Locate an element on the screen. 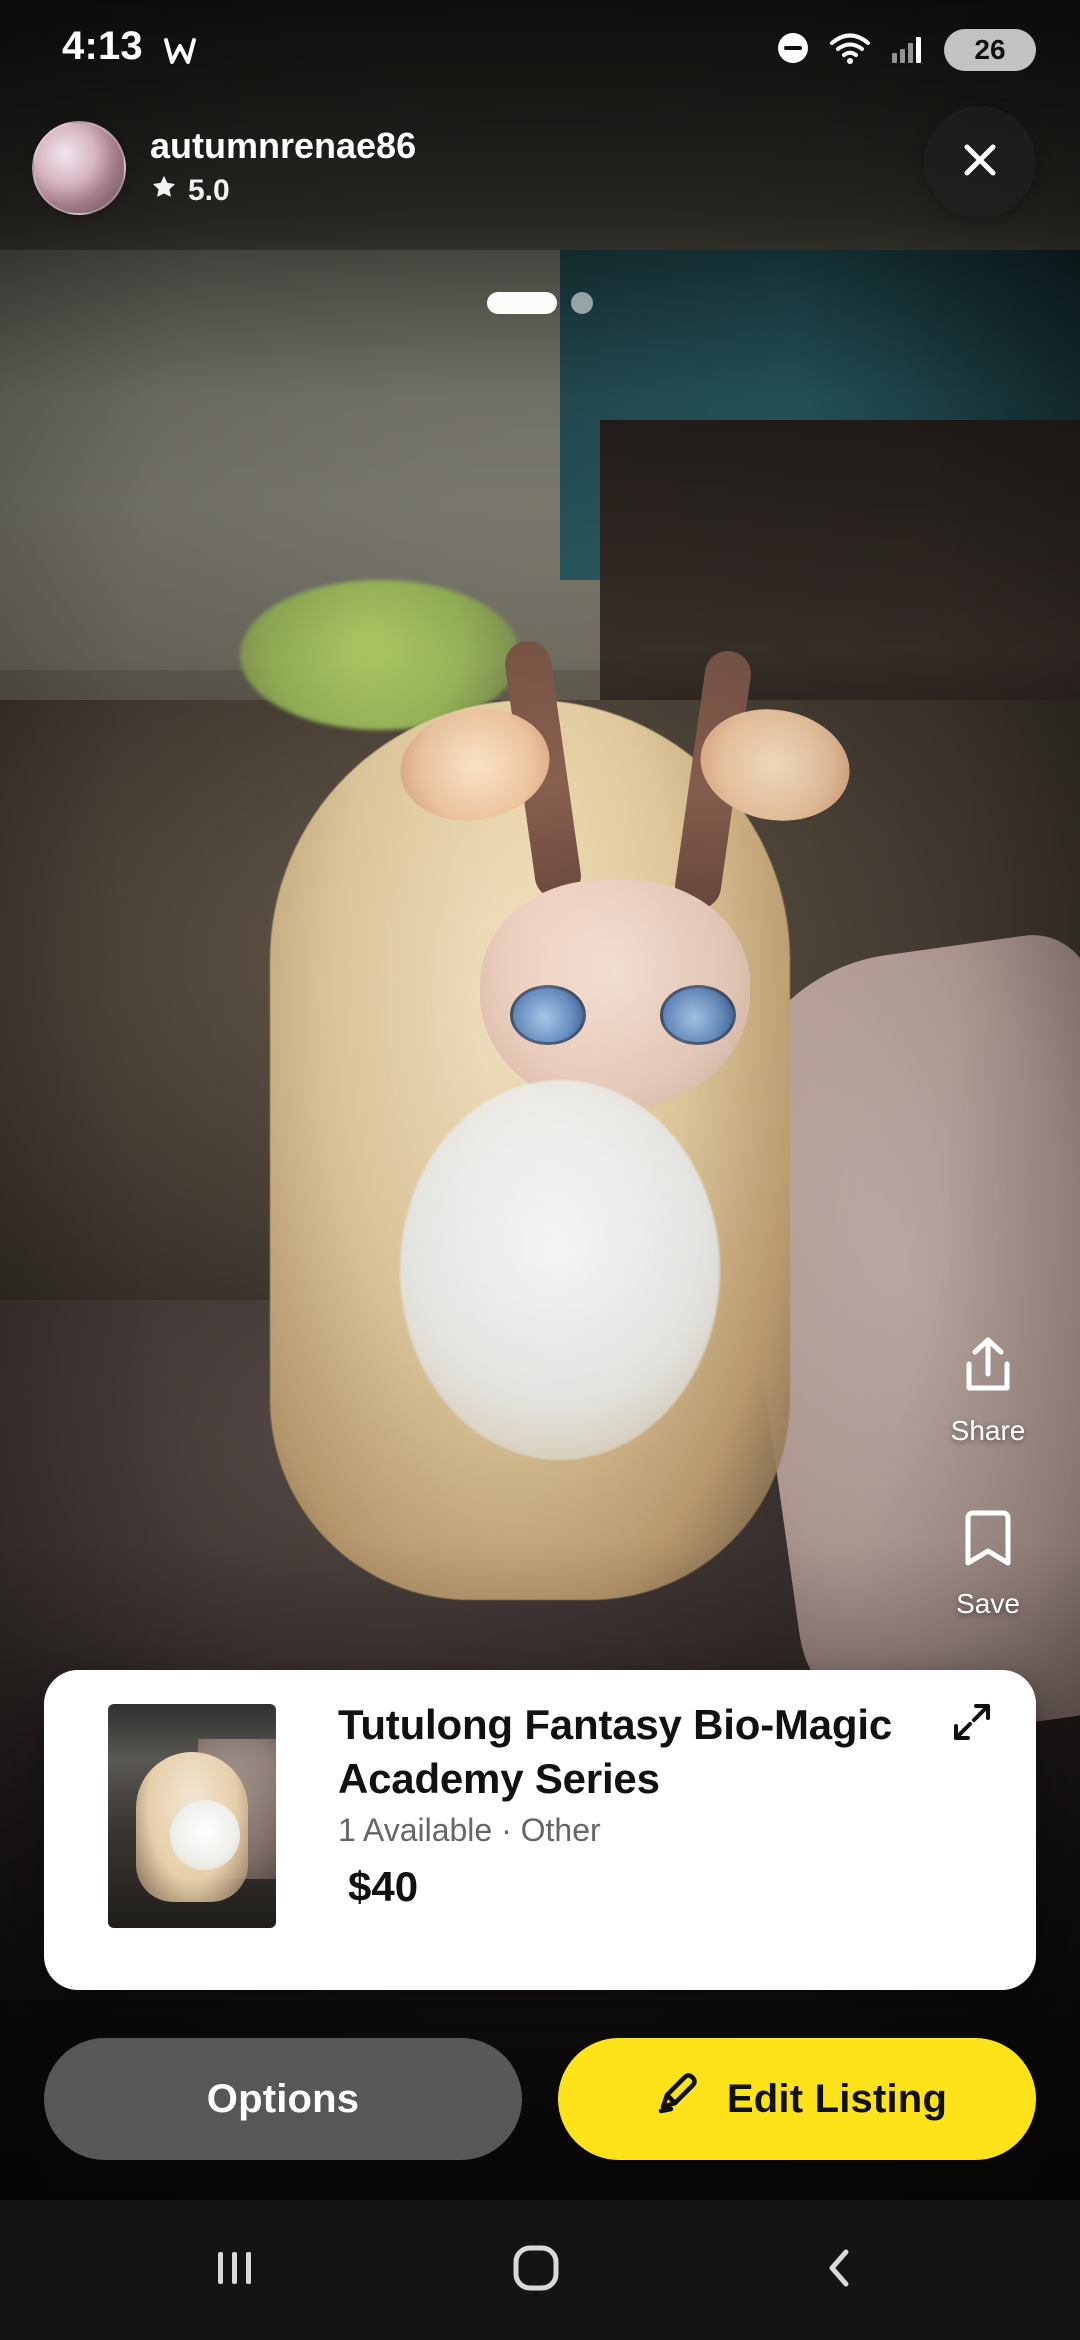 The width and height of the screenshot is (1080, 2340). close-icon is located at coordinates (980, 162).